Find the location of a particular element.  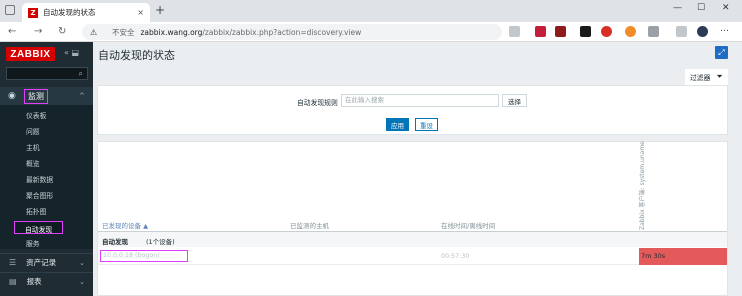

zabbix-logo: ZABBIX is located at coordinates (30, 54).